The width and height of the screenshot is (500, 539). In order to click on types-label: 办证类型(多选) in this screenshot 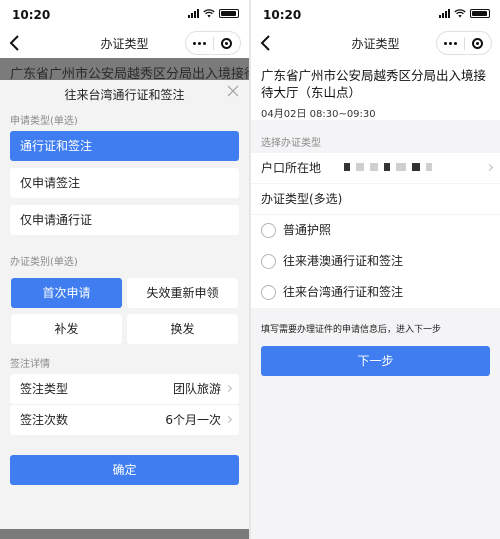, I will do `click(302, 199)`.